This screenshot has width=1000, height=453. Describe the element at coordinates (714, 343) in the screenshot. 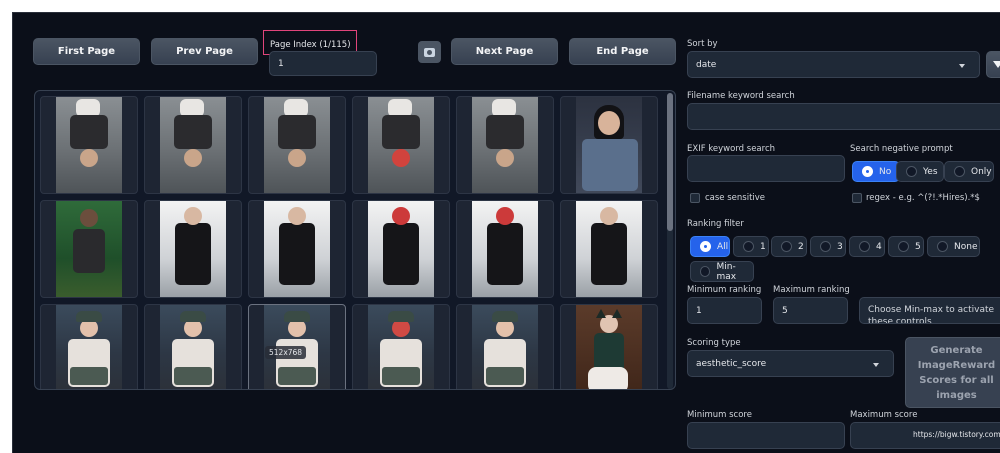

I see `scoring-type-label: Scoring type` at that location.